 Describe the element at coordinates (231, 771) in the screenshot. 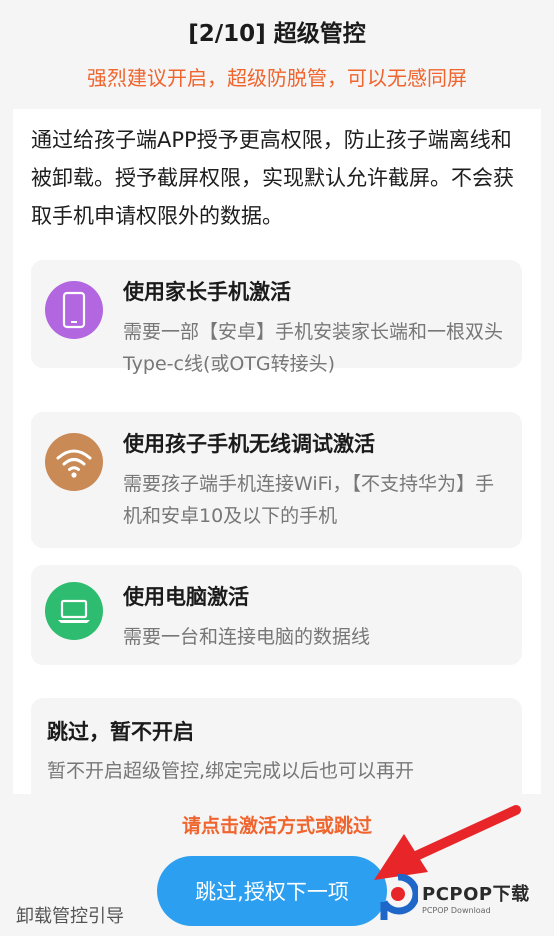

I see `skip-desc: 暂不开启超级管控,绑定完成以后也可以再开` at that location.